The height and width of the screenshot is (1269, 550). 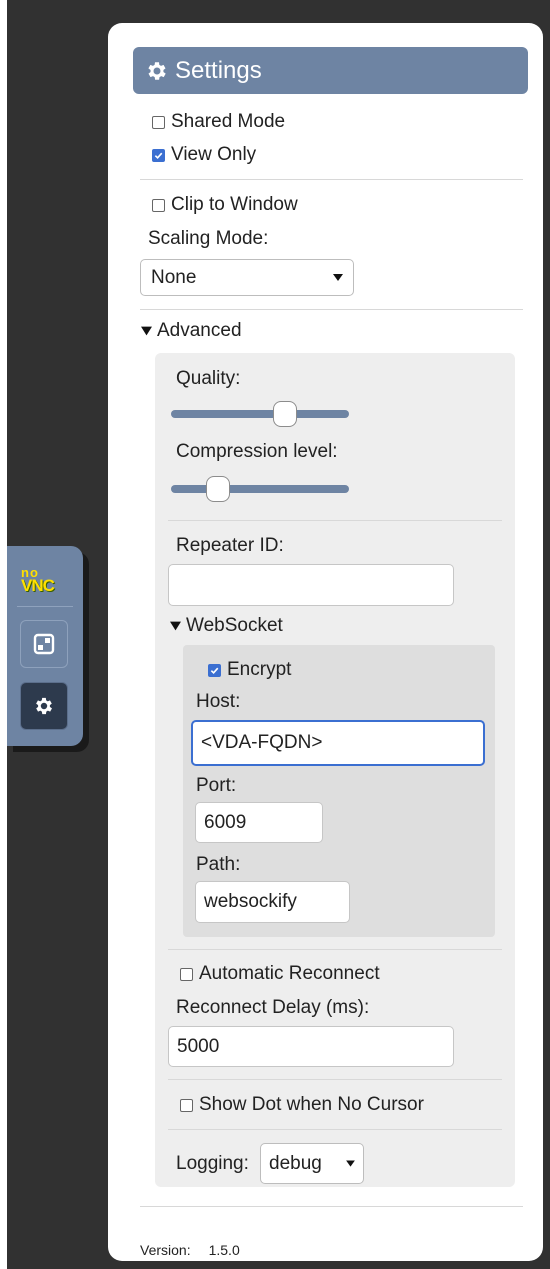 What do you see at coordinates (218, 864) in the screenshot?
I see `path-label: Path:` at bounding box center [218, 864].